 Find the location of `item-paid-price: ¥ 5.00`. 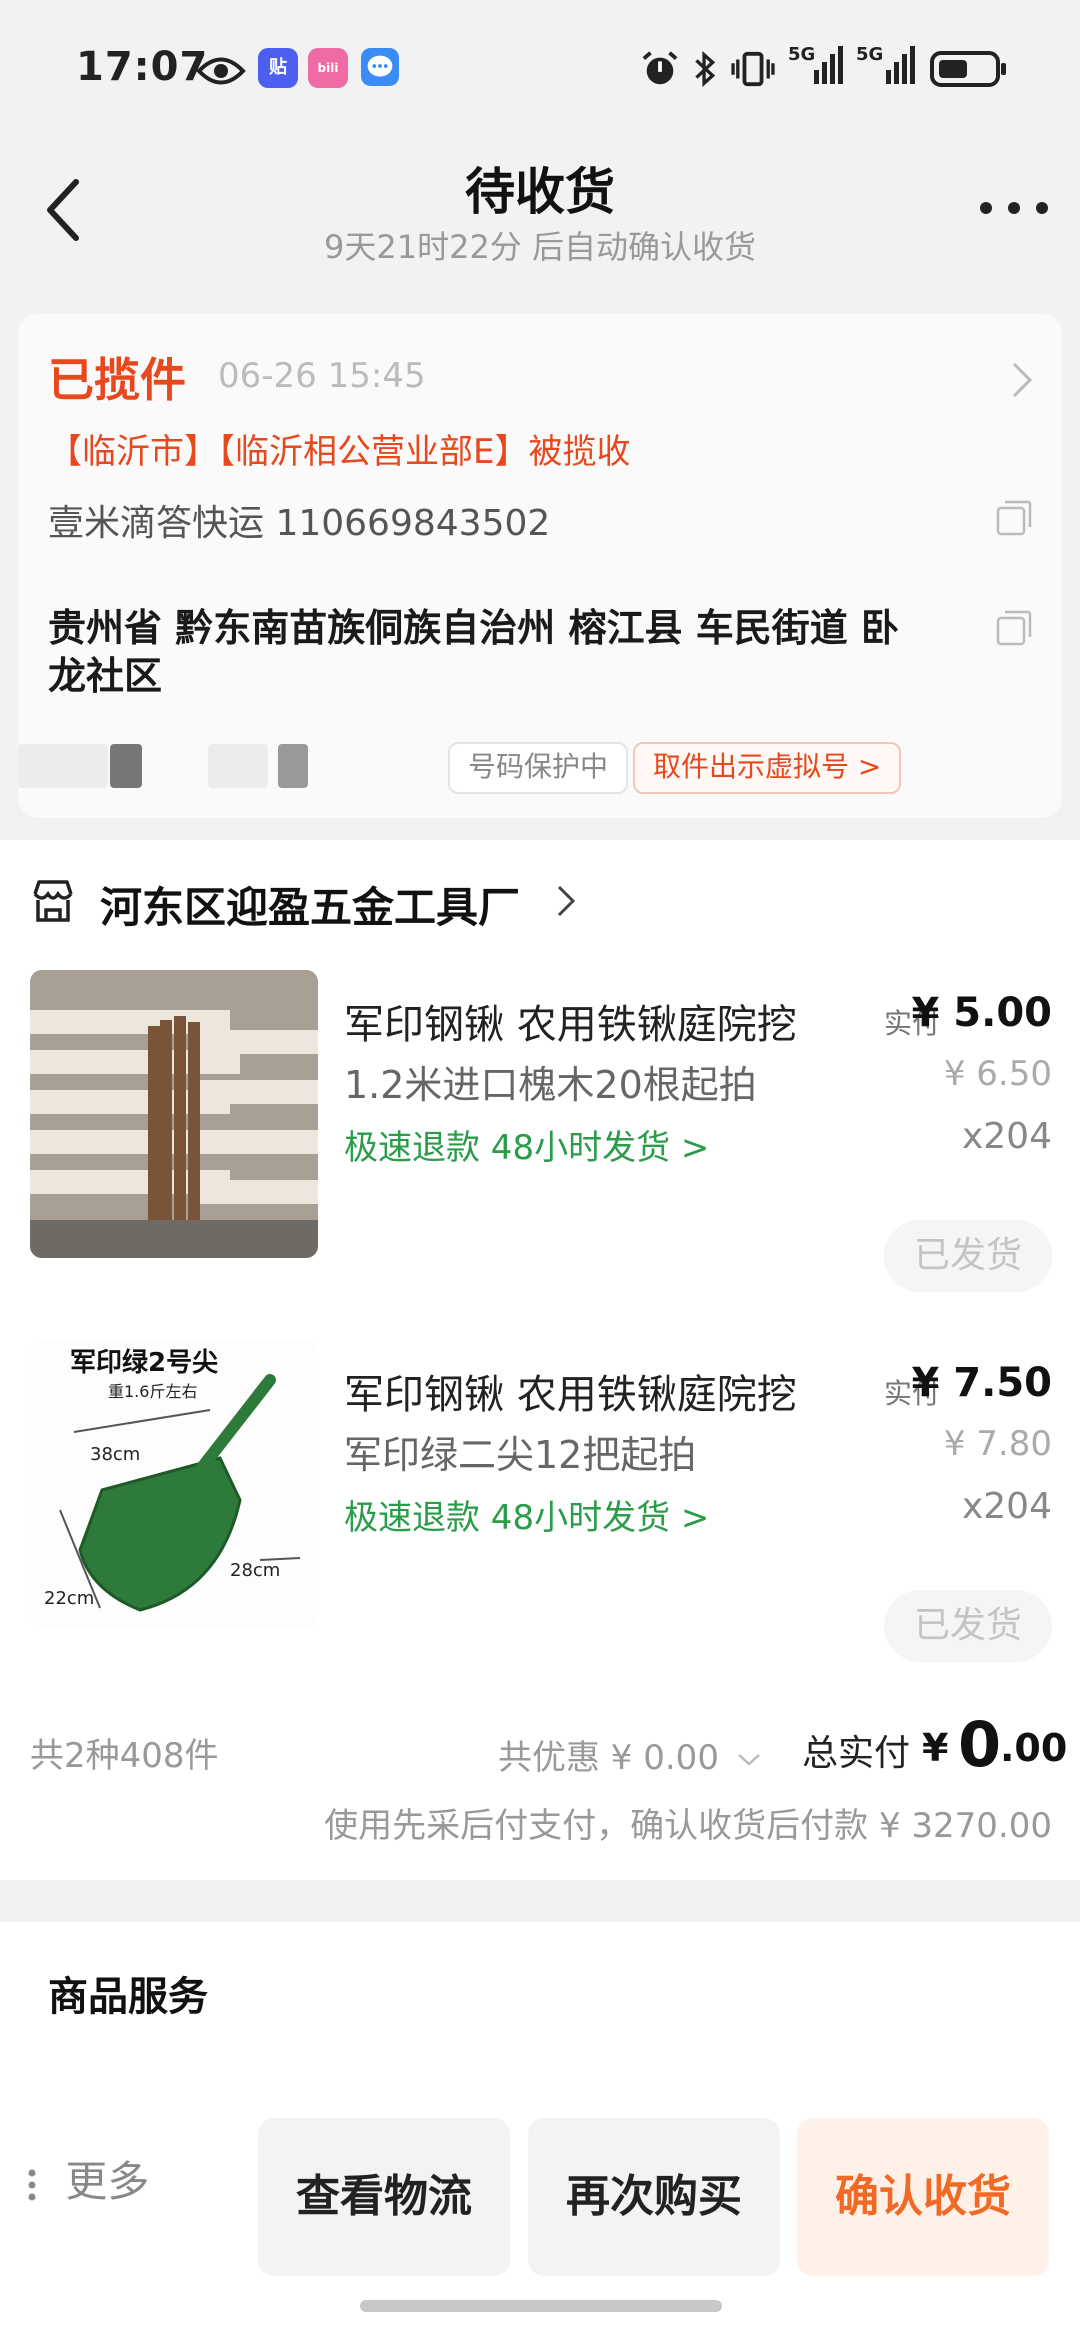

item-paid-price: ¥ 5.00 is located at coordinates (981, 1013).